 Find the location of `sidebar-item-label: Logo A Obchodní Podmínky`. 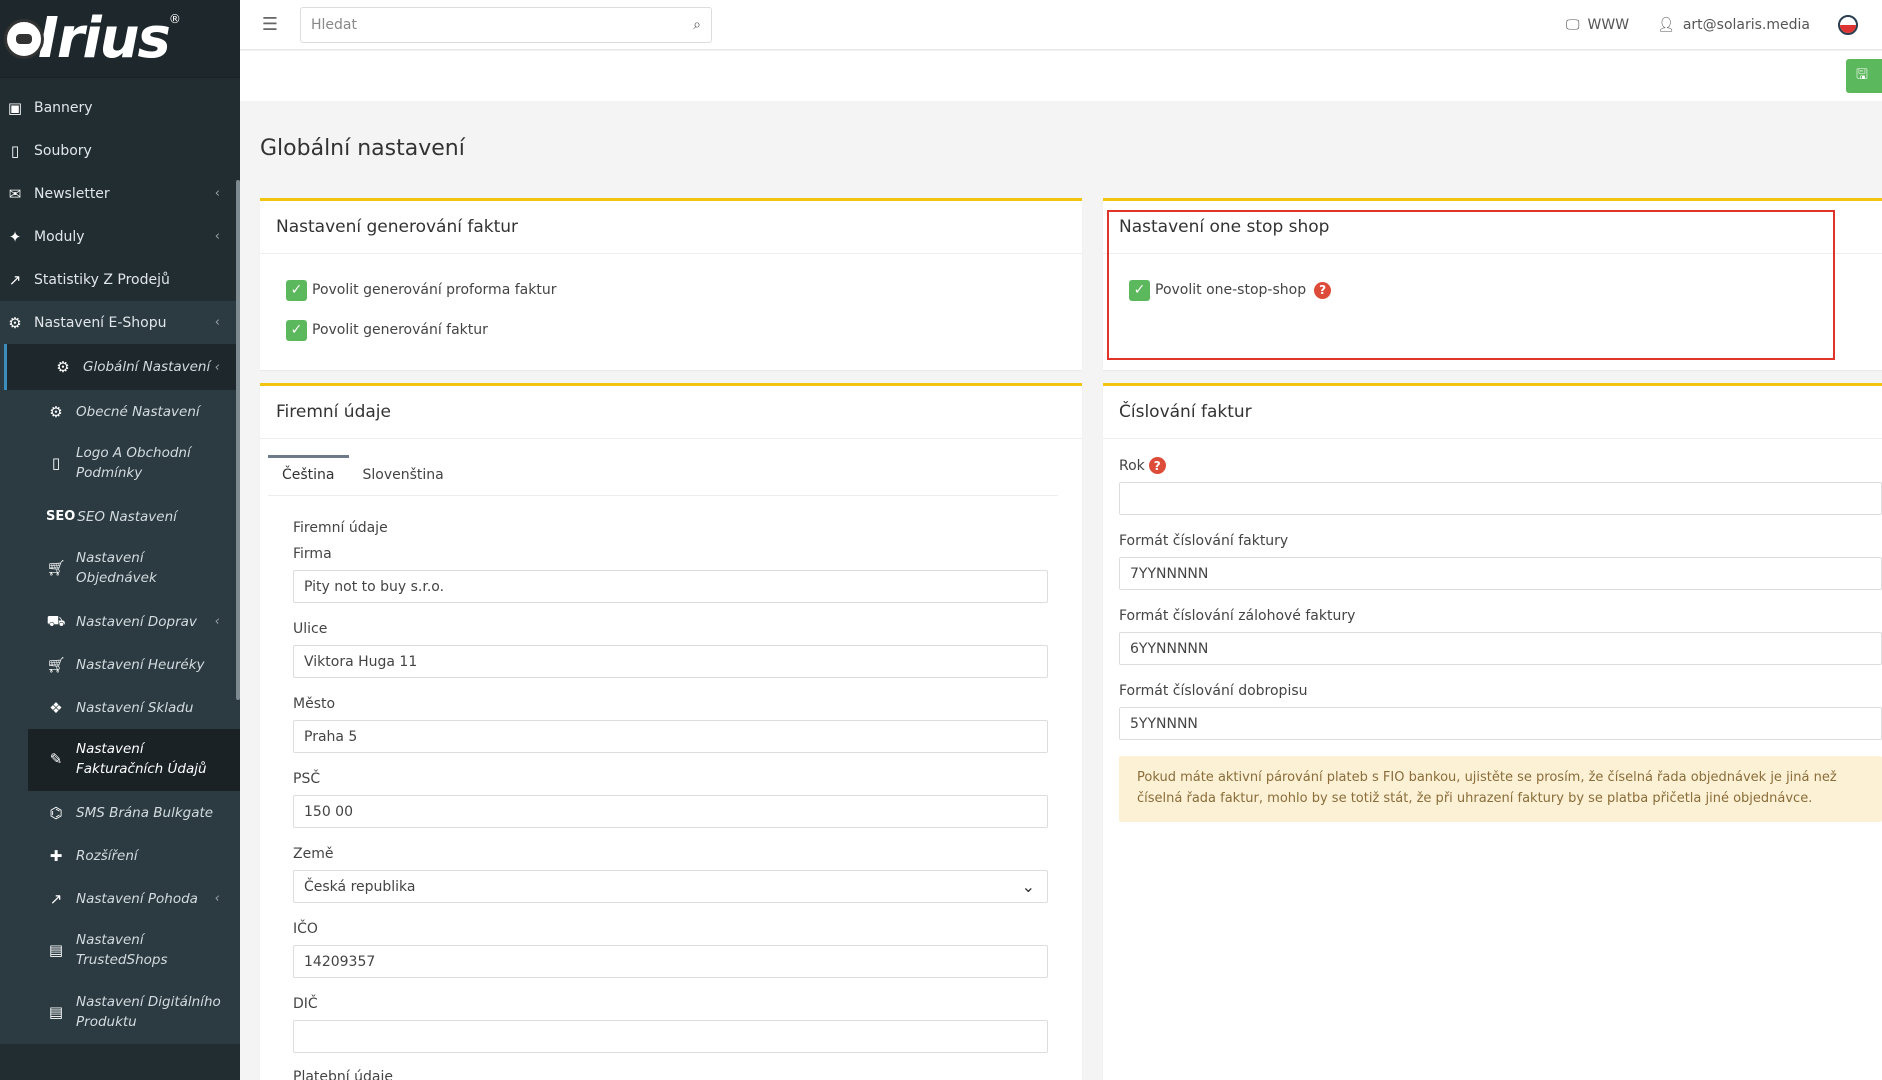

sidebar-item-label: Logo A Obchodní Podmínky is located at coordinates (133, 463).